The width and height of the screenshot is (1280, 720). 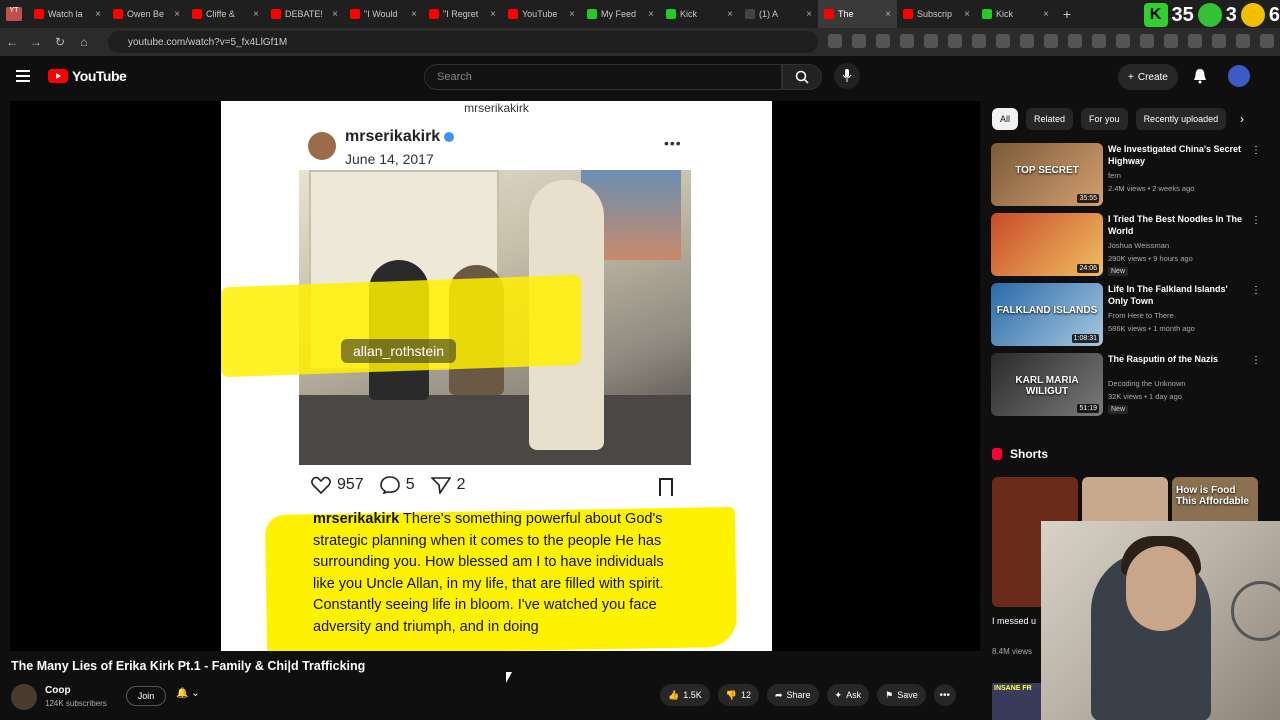 What do you see at coordinates (738, 695) in the screenshot?
I see `dislike-button: 👎 12` at bounding box center [738, 695].